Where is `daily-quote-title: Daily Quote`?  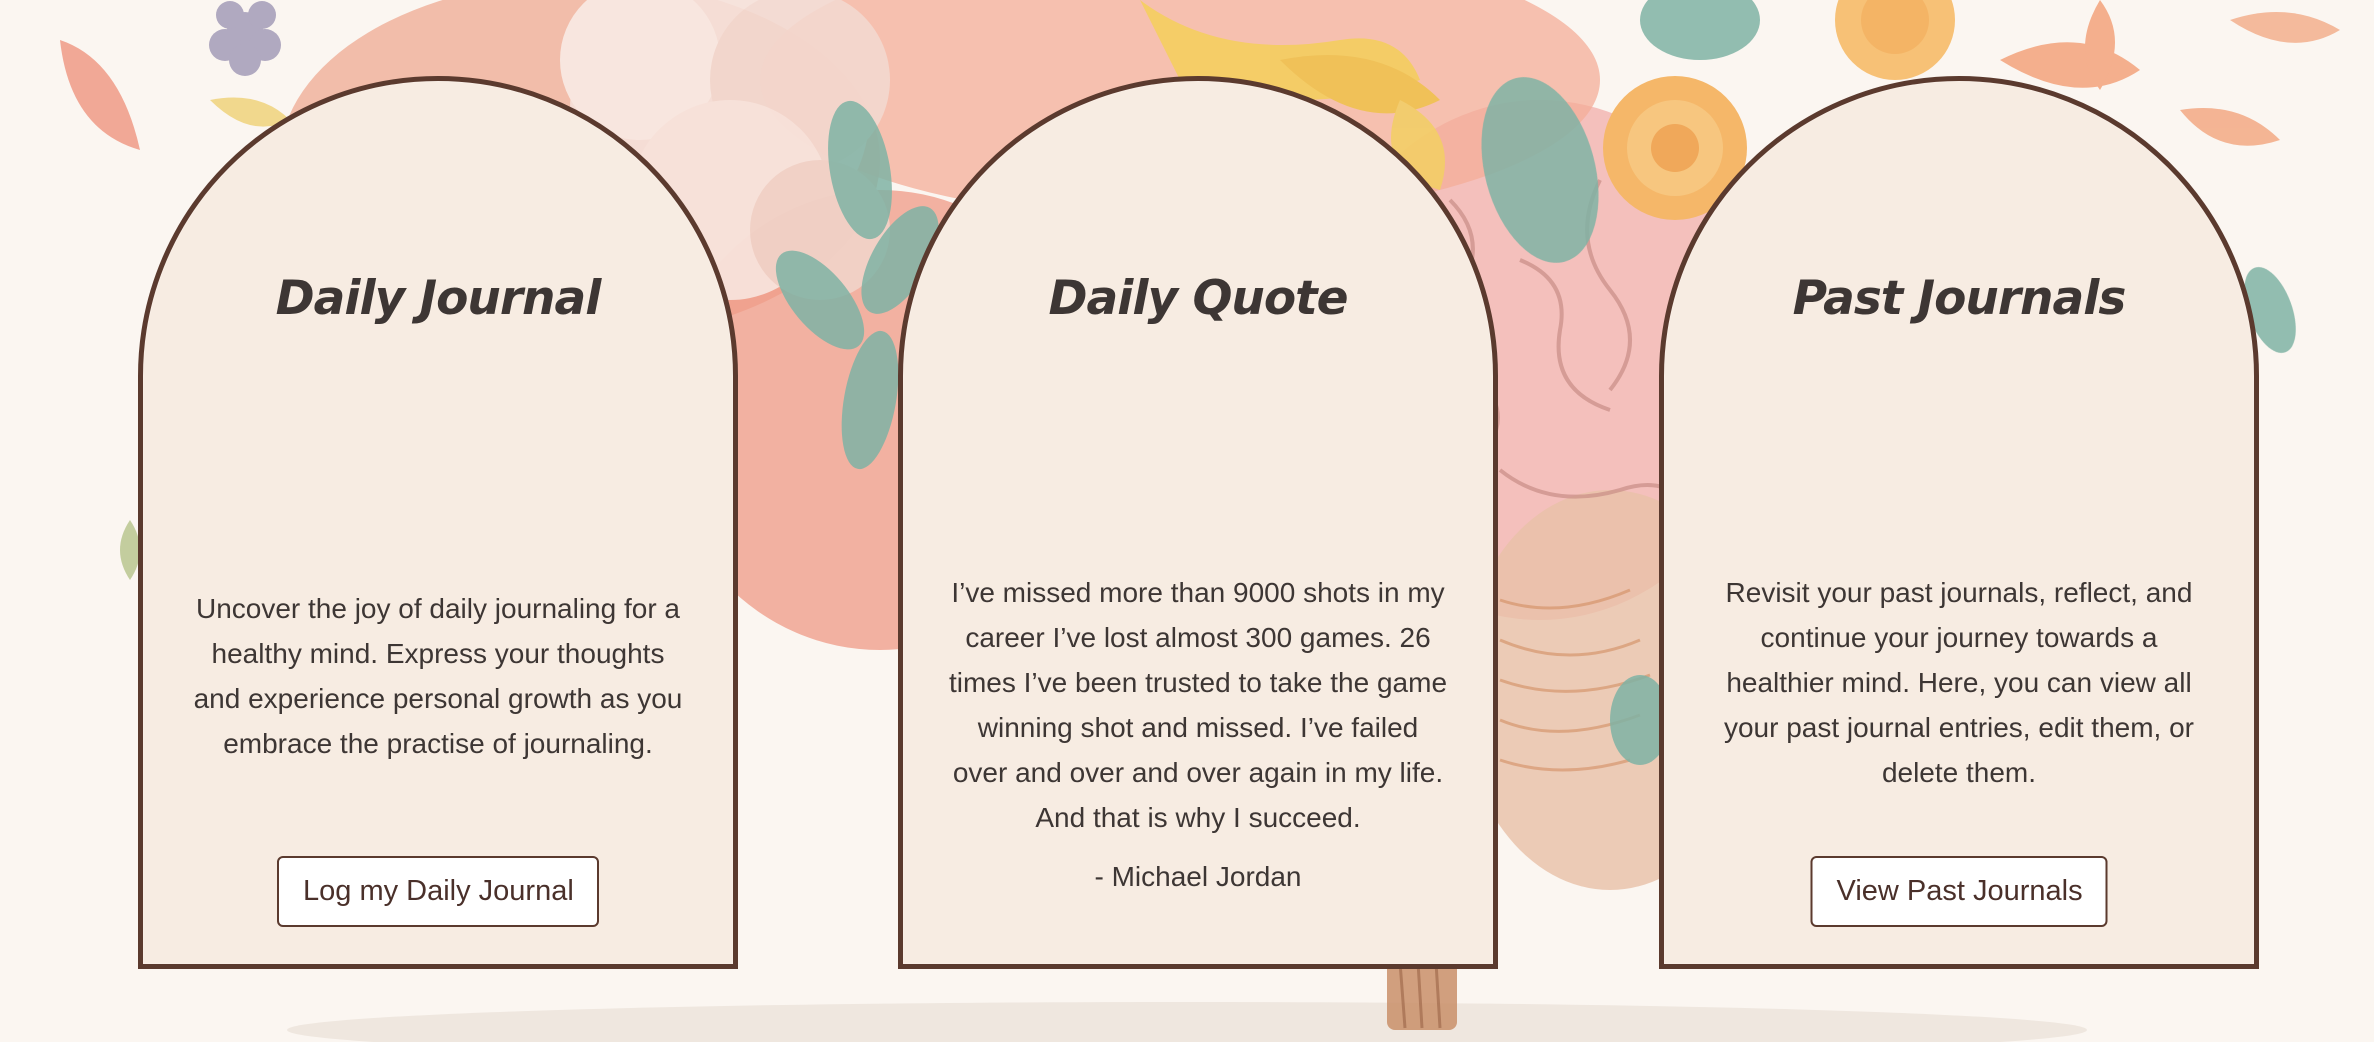 daily-quote-title: Daily Quote is located at coordinates (1198, 298).